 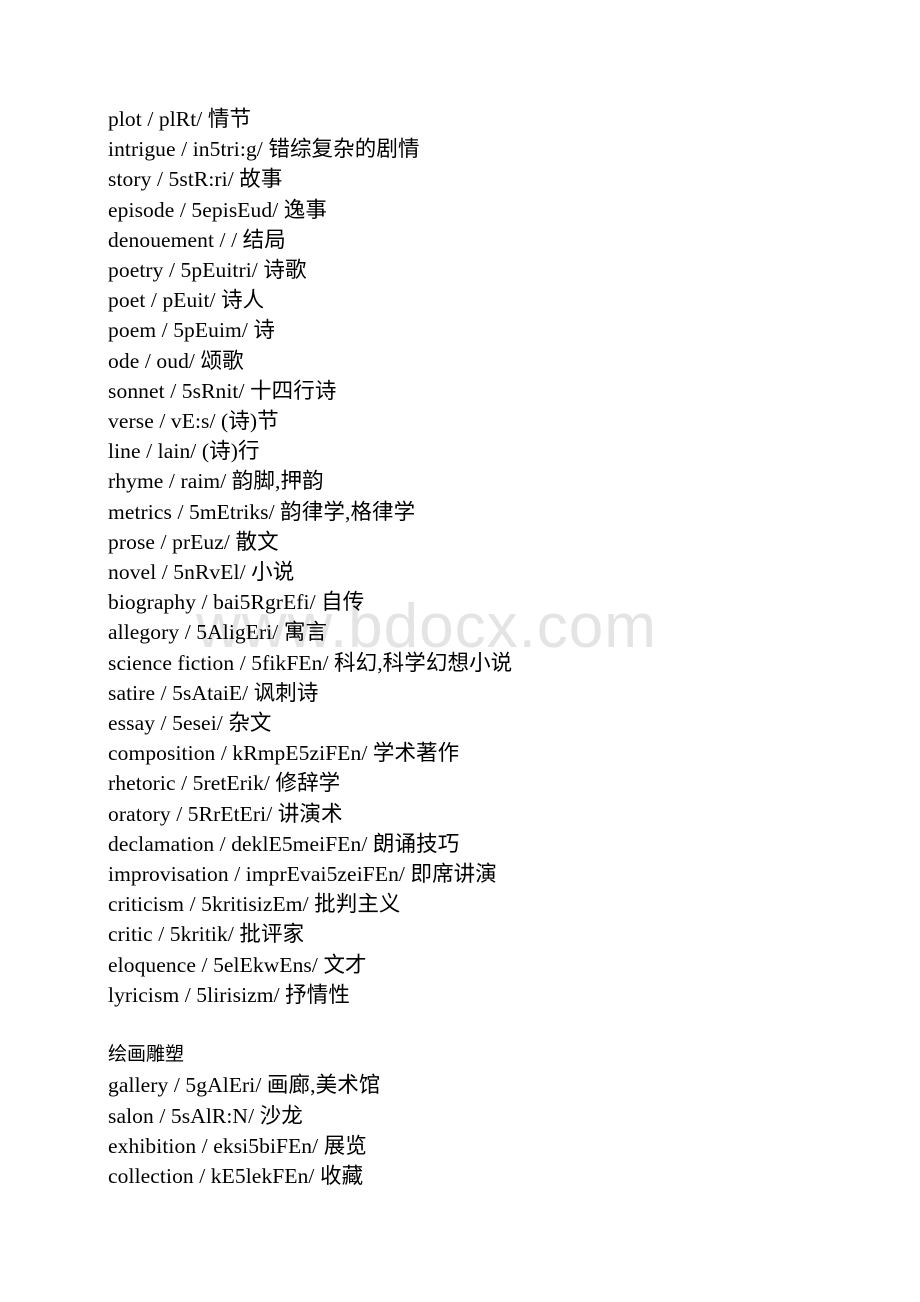 I want to click on vocabulary-entry: exhibition / eksi5biFEn/ 展览, so click(x=237, y=1145).